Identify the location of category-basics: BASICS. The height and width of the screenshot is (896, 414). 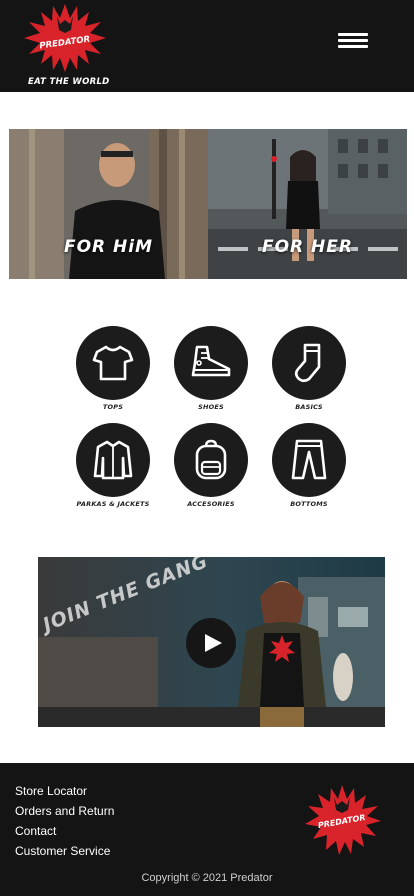
(309, 374).